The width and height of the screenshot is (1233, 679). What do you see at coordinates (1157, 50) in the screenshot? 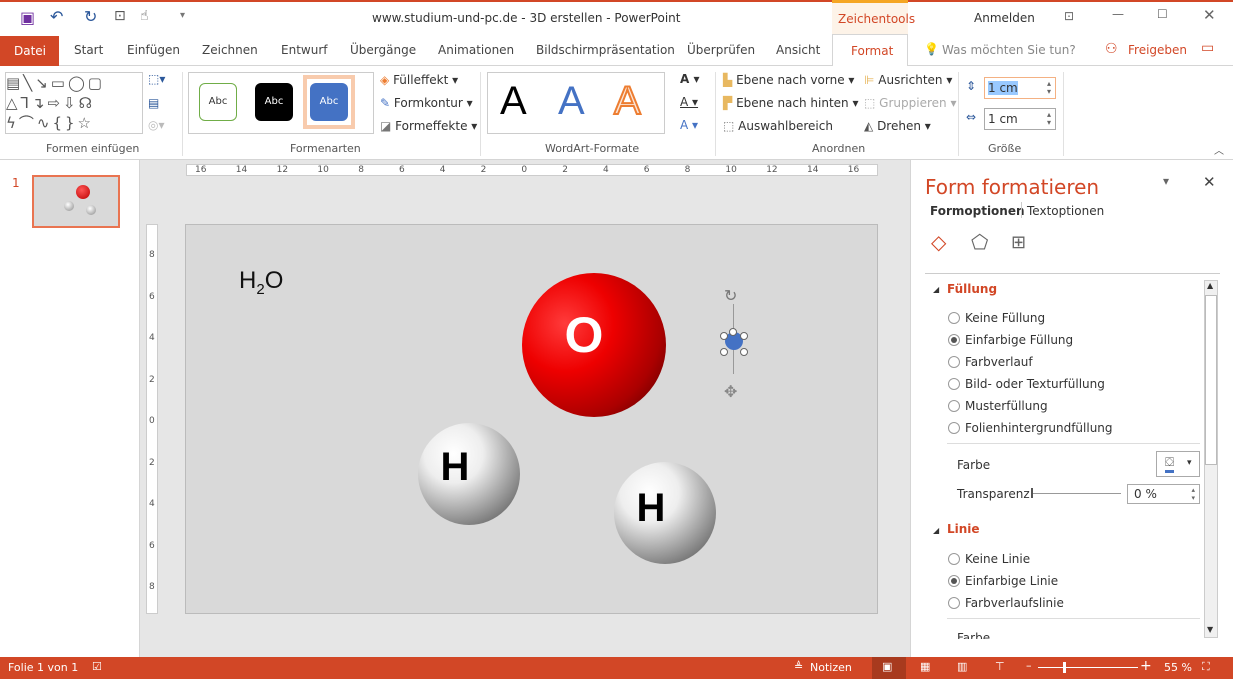
I see `share-button: Freigeben` at bounding box center [1157, 50].